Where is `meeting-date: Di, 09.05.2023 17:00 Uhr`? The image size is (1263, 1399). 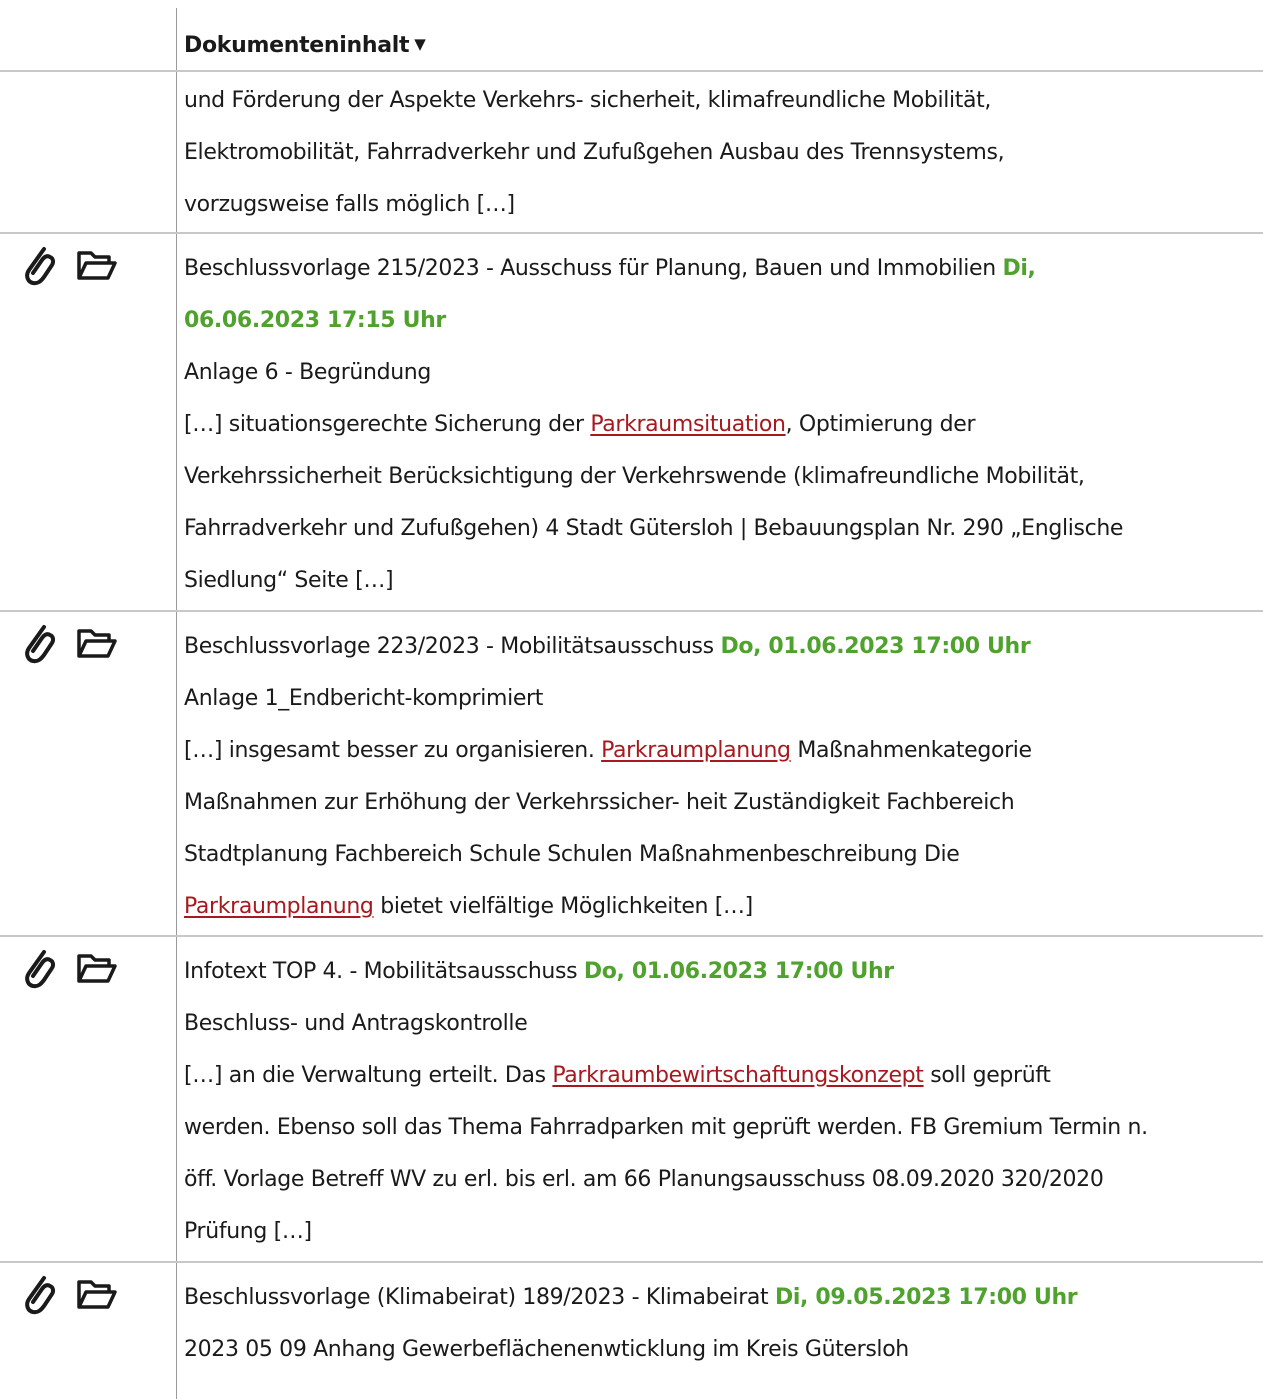
meeting-date: Di, 09.05.2023 17:00 Uhr is located at coordinates (926, 1297).